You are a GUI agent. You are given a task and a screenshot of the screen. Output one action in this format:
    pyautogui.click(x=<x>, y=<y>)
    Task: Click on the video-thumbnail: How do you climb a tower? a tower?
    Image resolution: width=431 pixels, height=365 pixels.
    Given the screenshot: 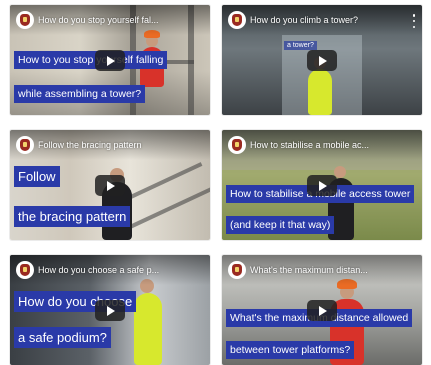 What is the action you would take?
    pyautogui.click(x=322, y=60)
    